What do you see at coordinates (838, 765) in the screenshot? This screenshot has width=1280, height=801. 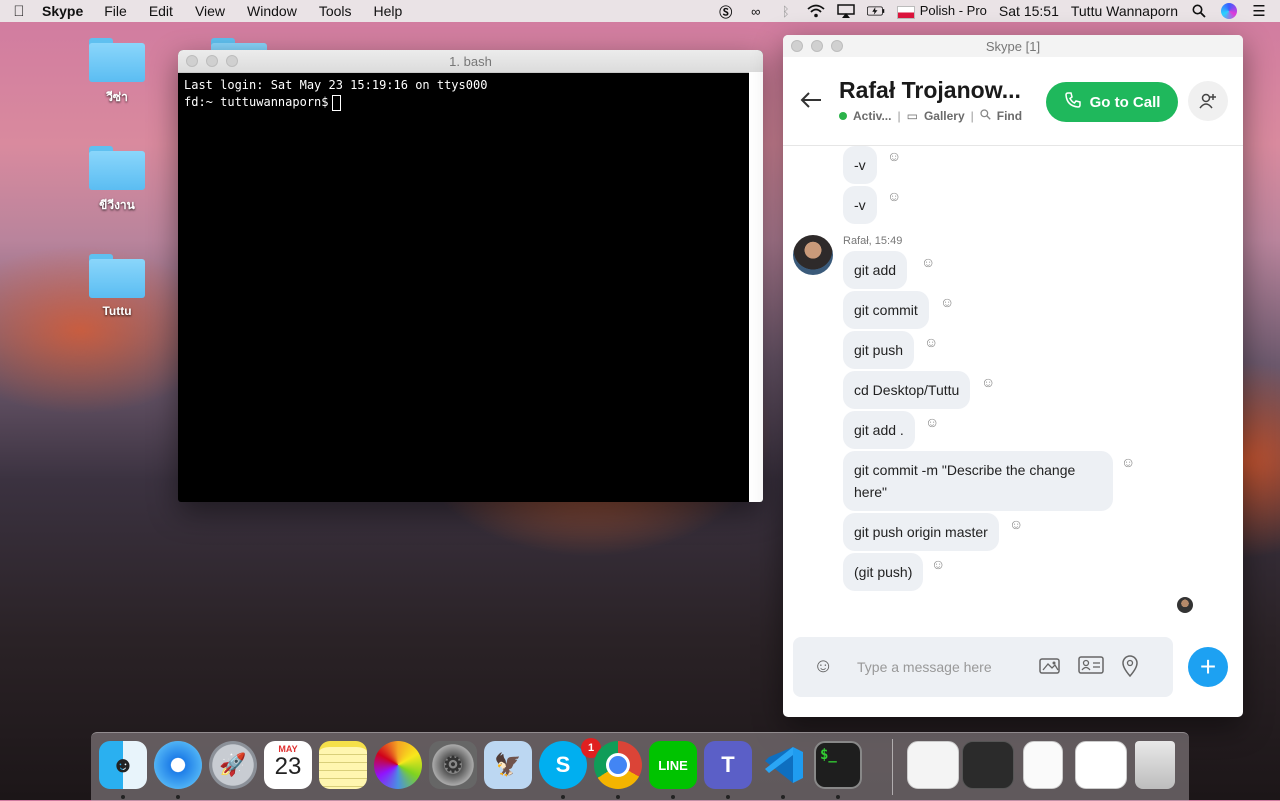 I see `dock-terminal-icon: $_` at bounding box center [838, 765].